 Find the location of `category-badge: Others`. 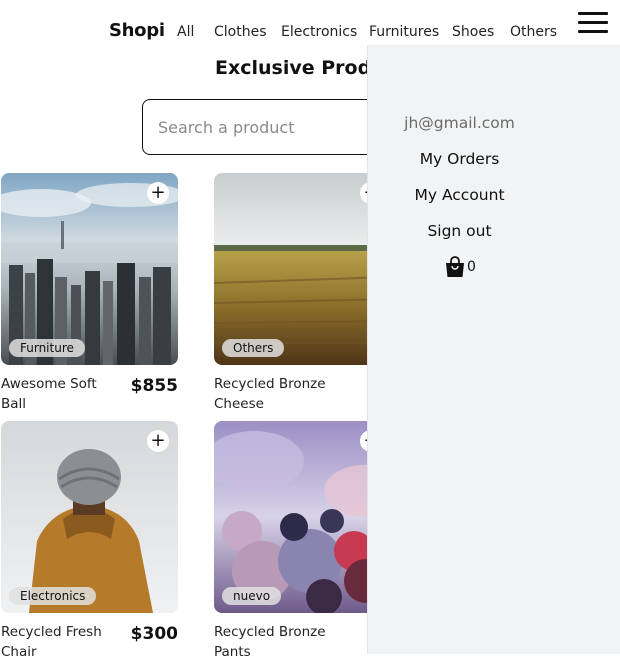

category-badge: Others is located at coordinates (253, 348).